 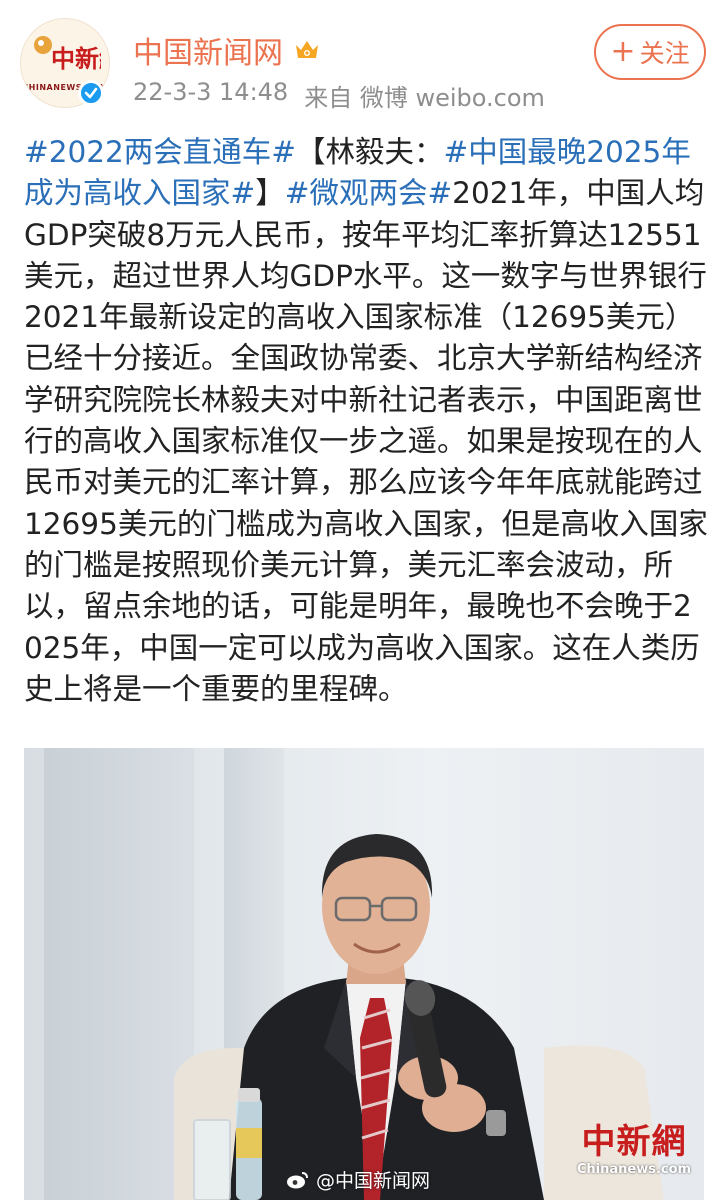 What do you see at coordinates (307, 50) in the screenshot?
I see `vip-crown-icon` at bounding box center [307, 50].